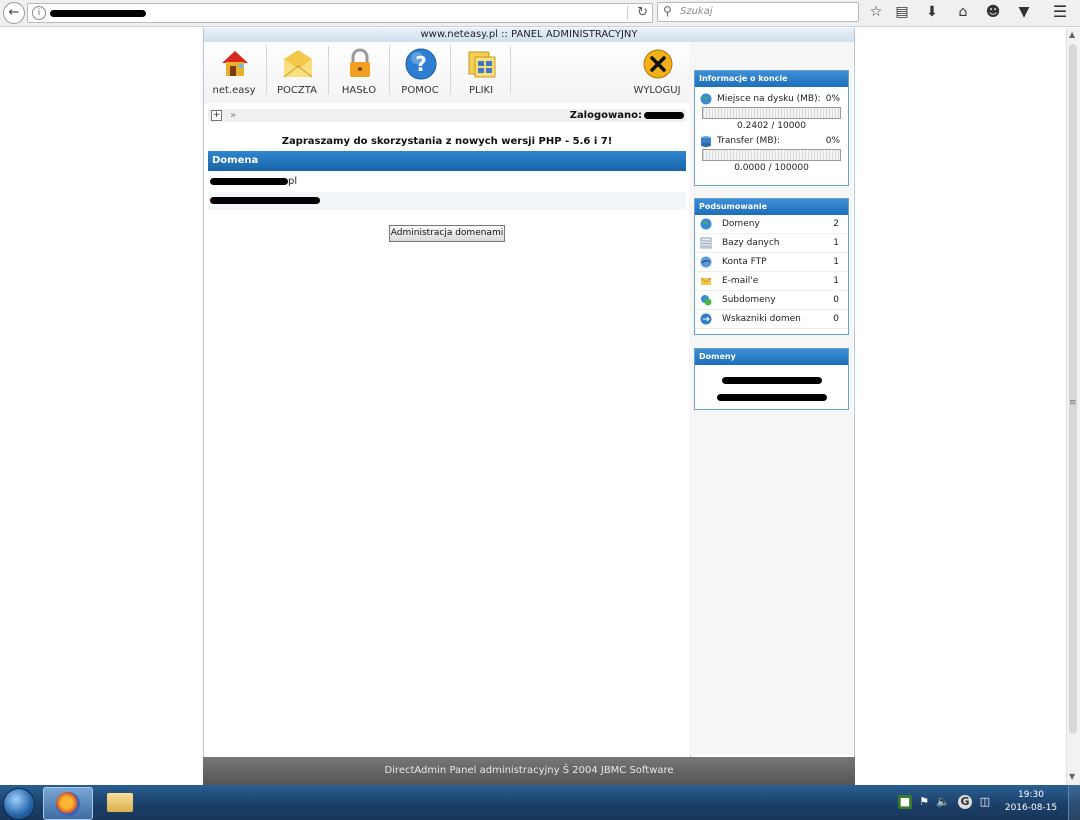 This screenshot has height=820, width=1080. What do you see at coordinates (771, 281) in the screenshot?
I see `summary-item-e-mail-e: E-mail'e 1` at bounding box center [771, 281].